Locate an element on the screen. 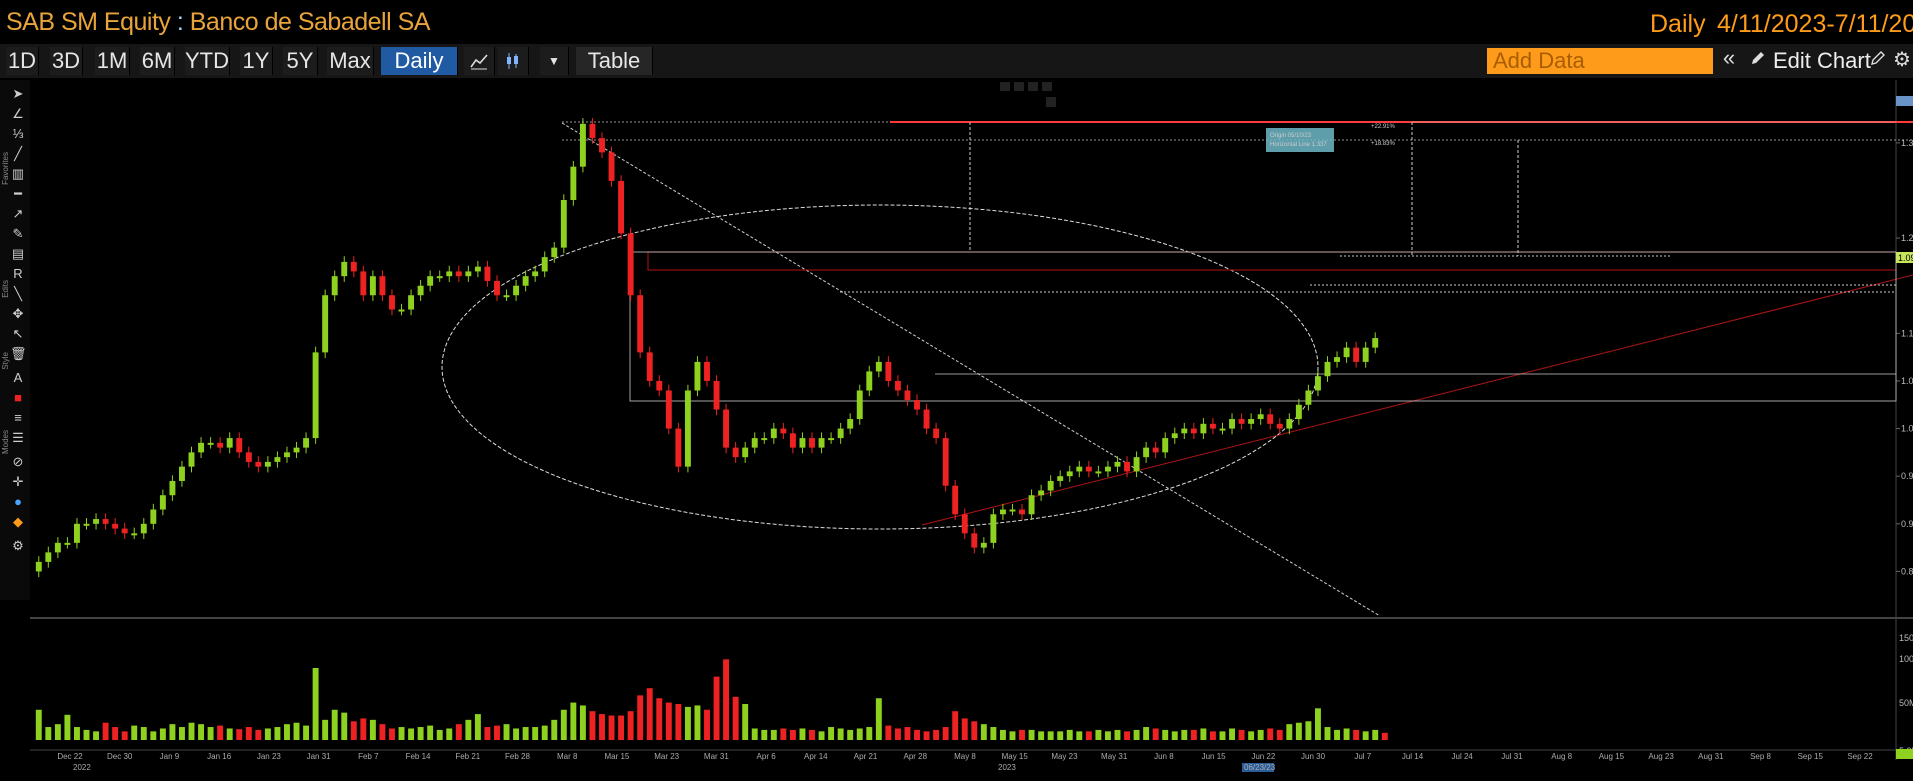 The image size is (1913, 781). ray-icon: ↗ is located at coordinates (18, 214).